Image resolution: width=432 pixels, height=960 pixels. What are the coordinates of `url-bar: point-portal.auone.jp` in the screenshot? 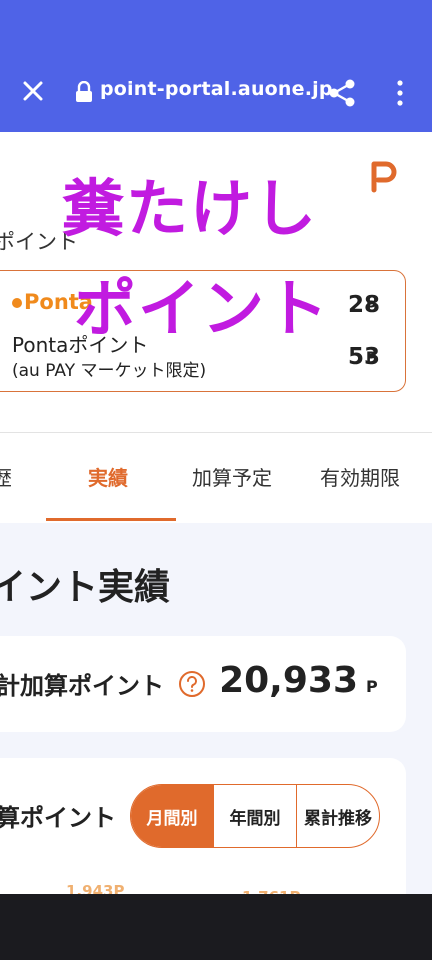 It's located at (216, 89).